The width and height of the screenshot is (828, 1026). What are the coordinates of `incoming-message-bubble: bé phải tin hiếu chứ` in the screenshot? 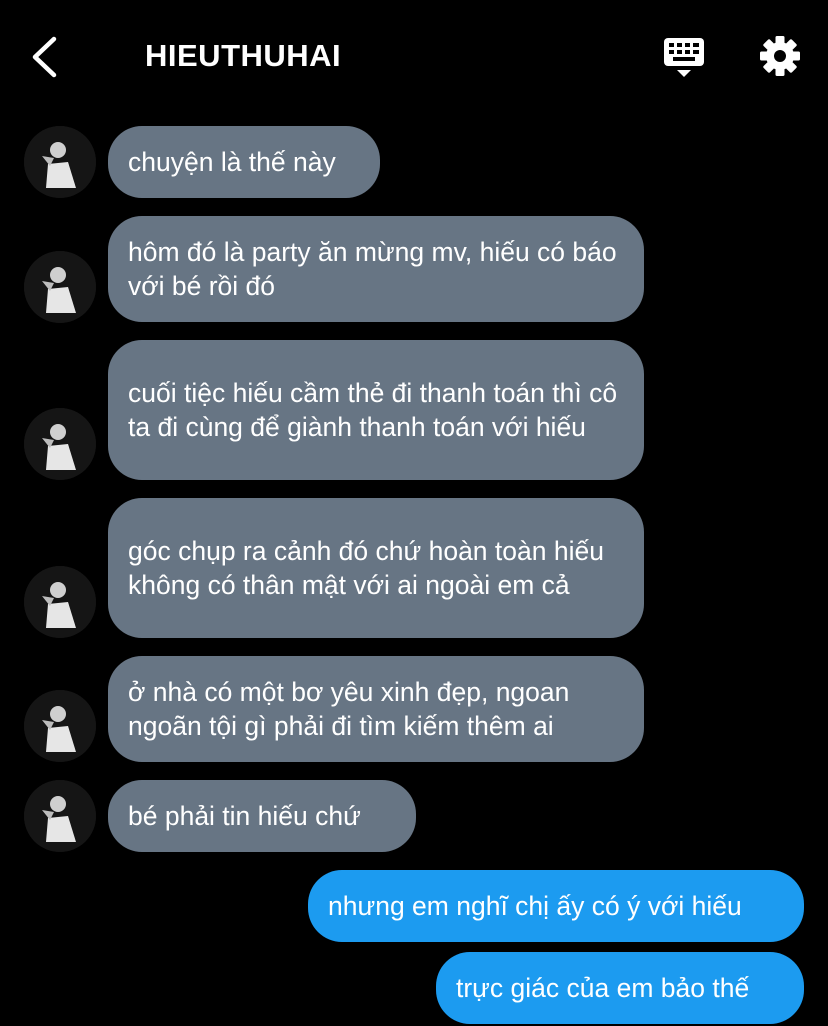 It's located at (262, 816).